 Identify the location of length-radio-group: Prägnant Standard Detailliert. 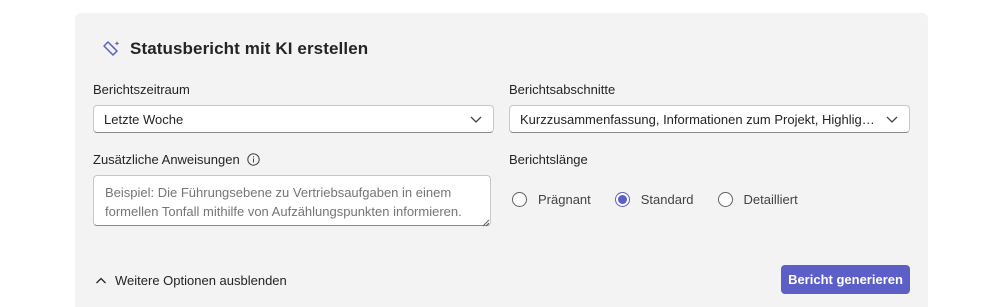
(667, 199).